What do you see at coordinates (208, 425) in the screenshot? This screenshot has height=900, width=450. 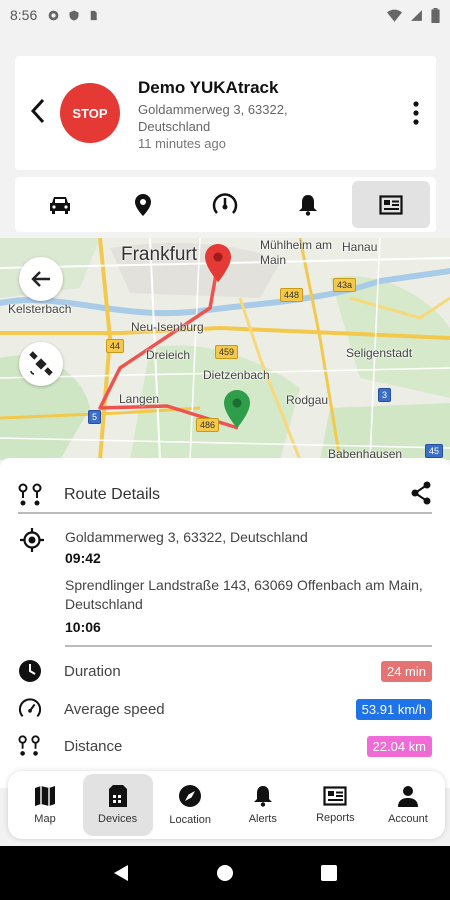 I see `road-shield-486: 486` at bounding box center [208, 425].